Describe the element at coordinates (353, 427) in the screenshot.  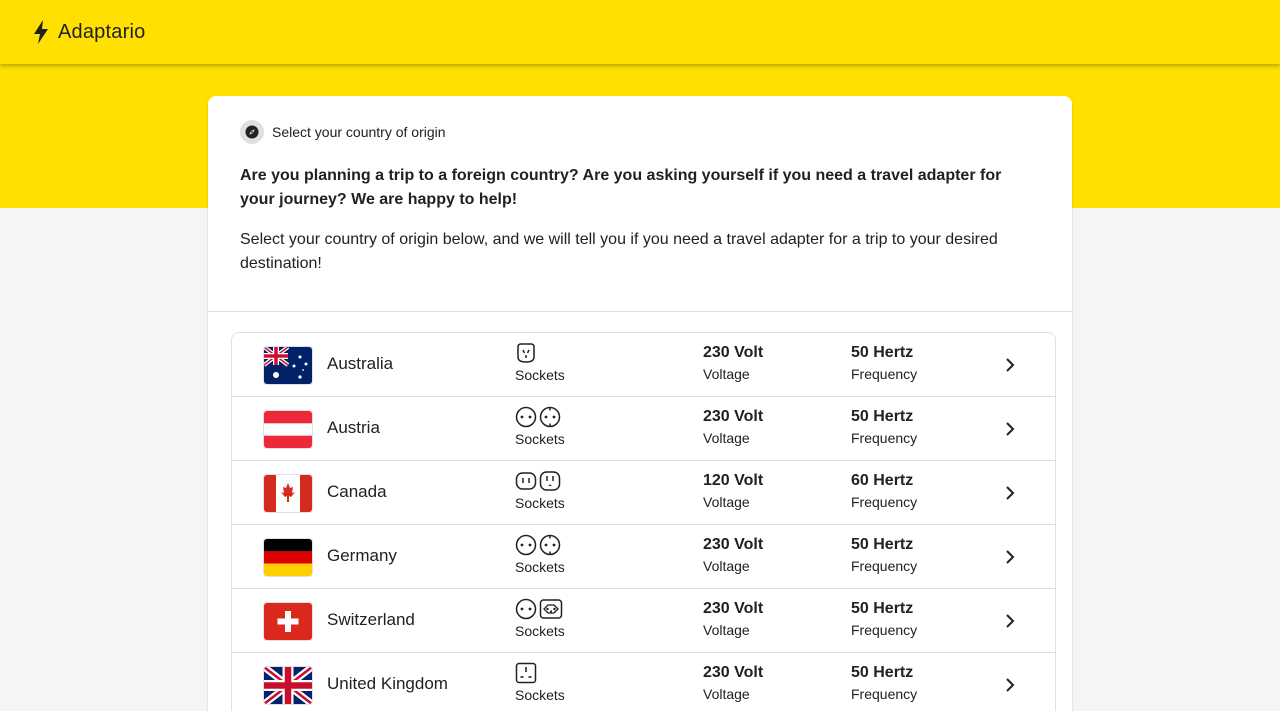
I see `country-name: Austria` at that location.